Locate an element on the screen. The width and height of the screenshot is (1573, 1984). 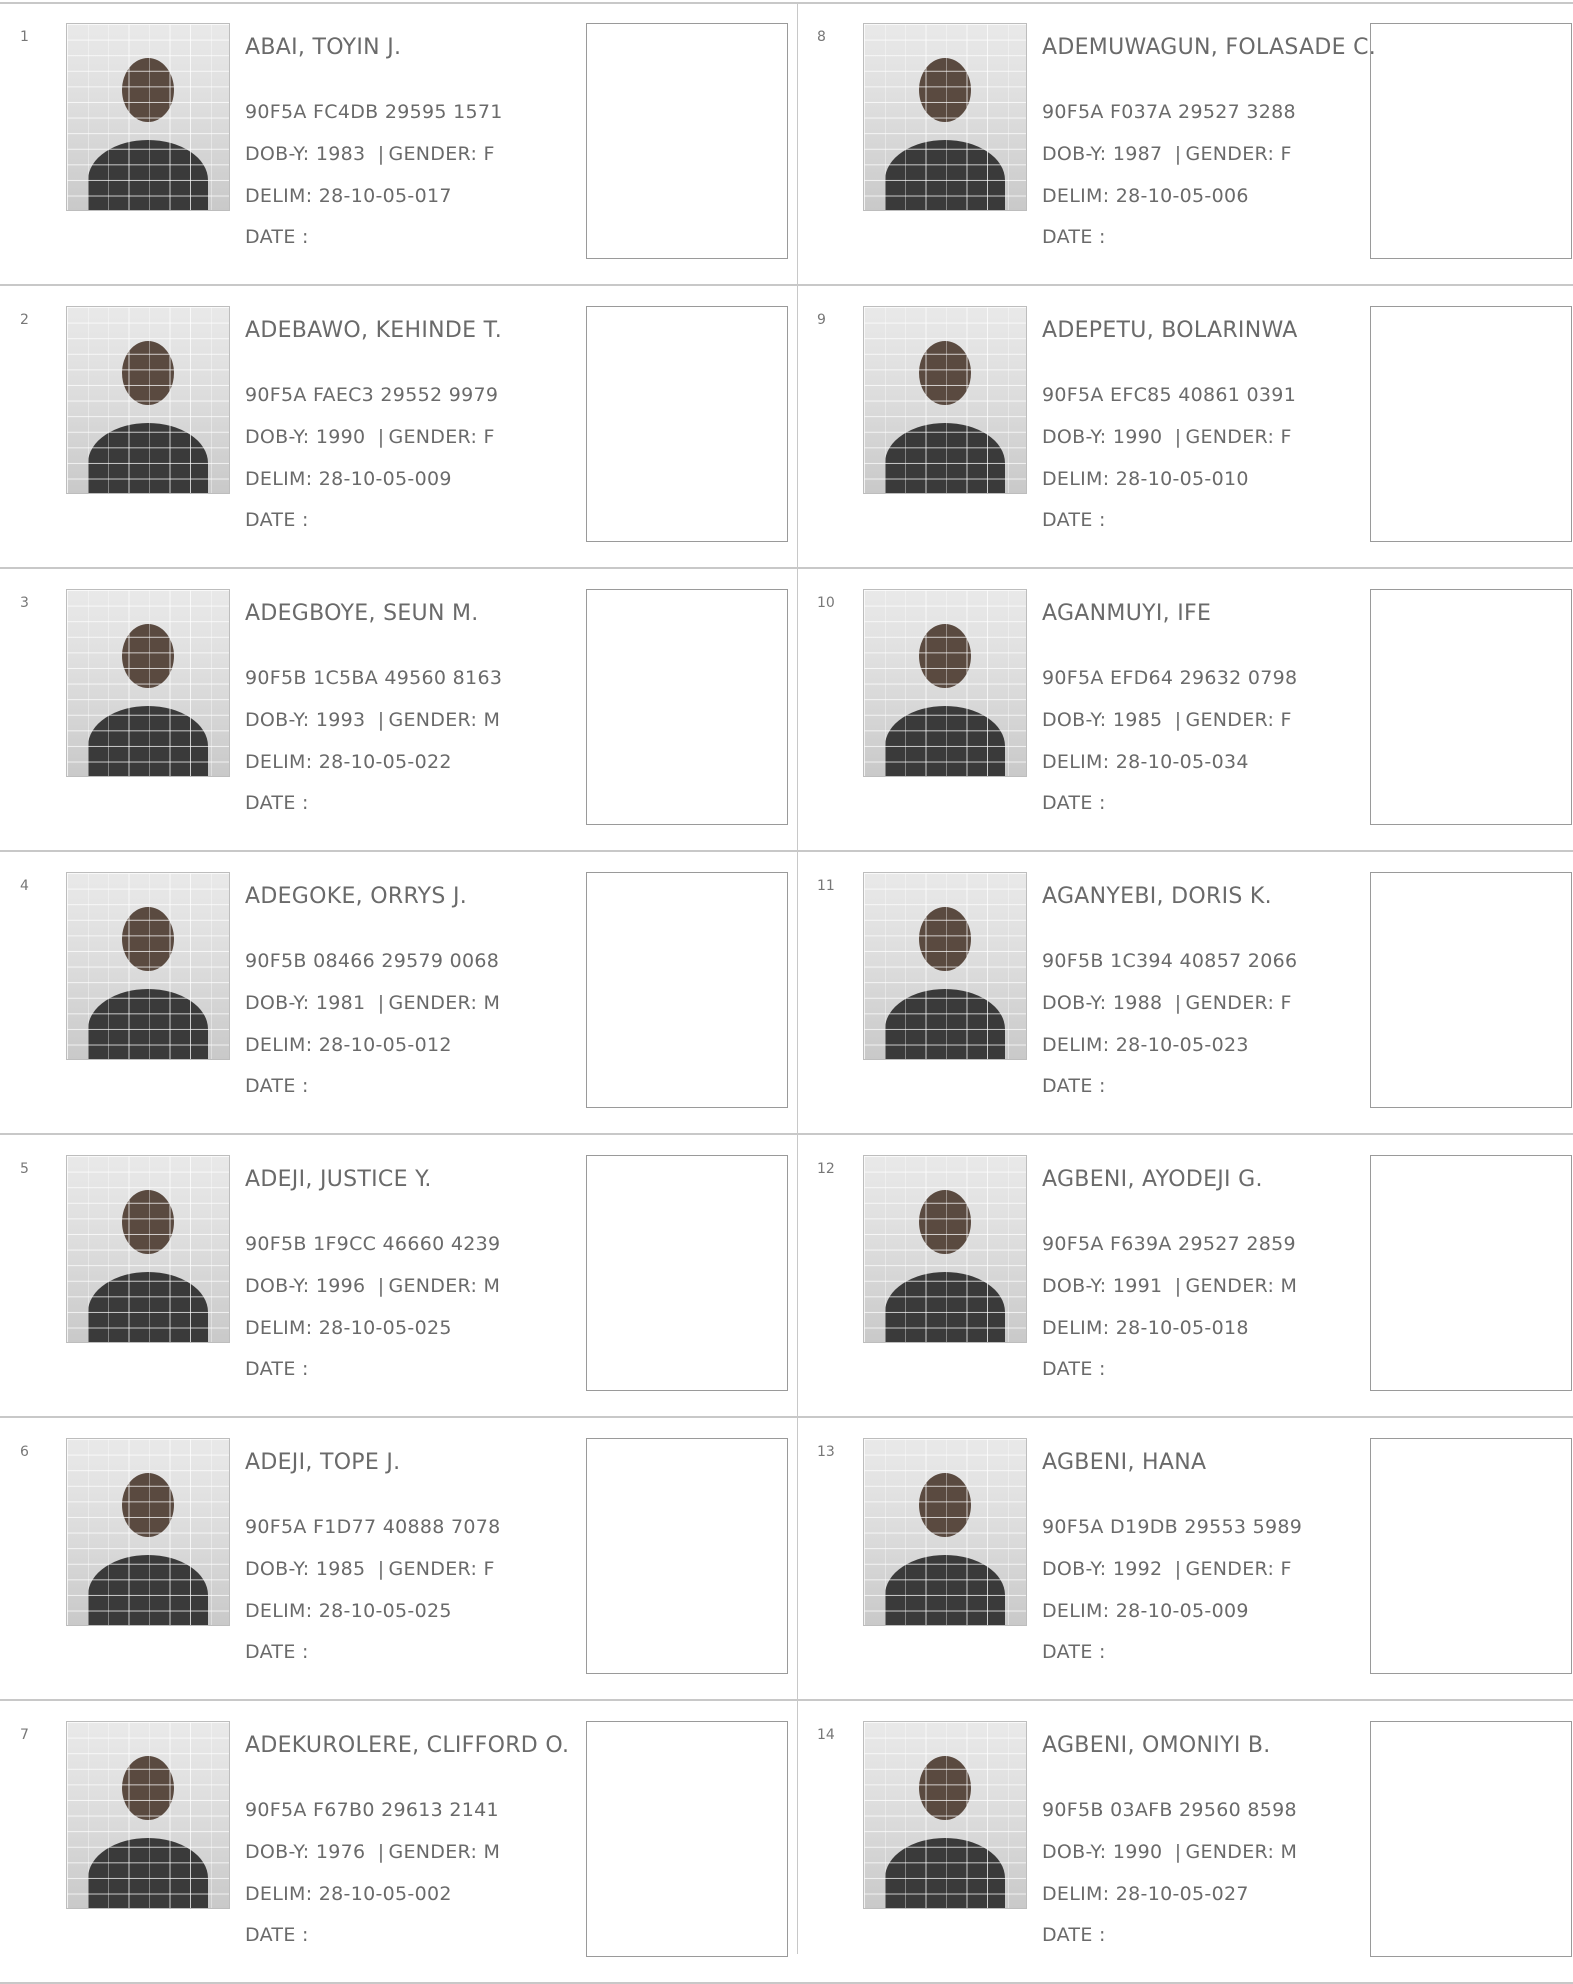
voter-serial-number: 9 is located at coordinates (821, 320).